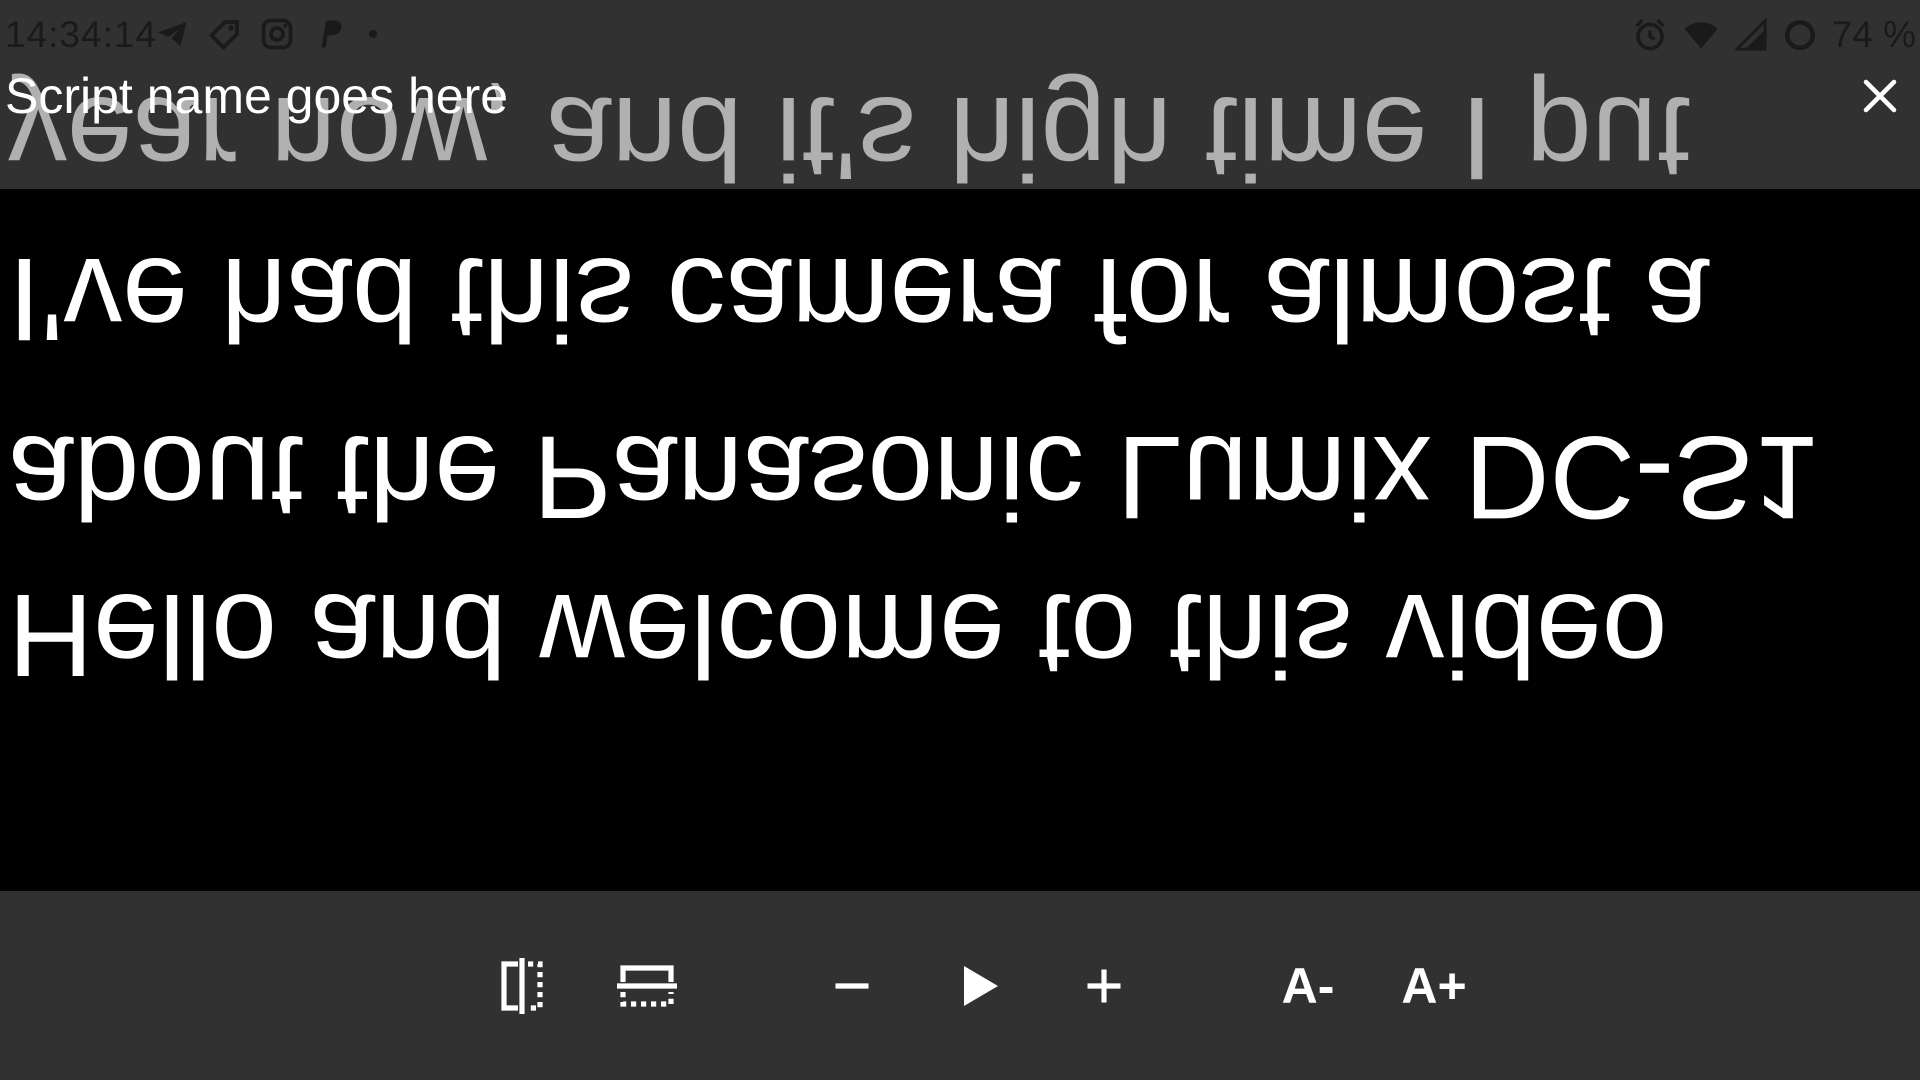 The image size is (1920, 1080). I want to click on minus-icon, so click(852, 986).